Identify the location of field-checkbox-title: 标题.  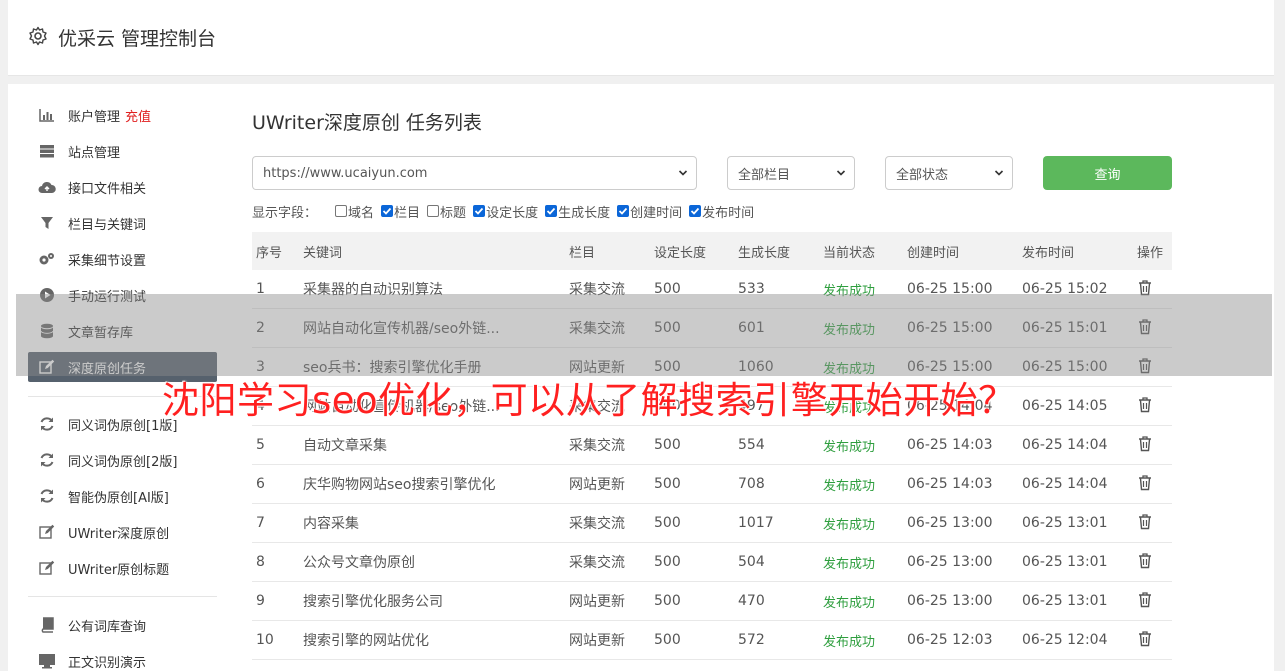
(446, 211).